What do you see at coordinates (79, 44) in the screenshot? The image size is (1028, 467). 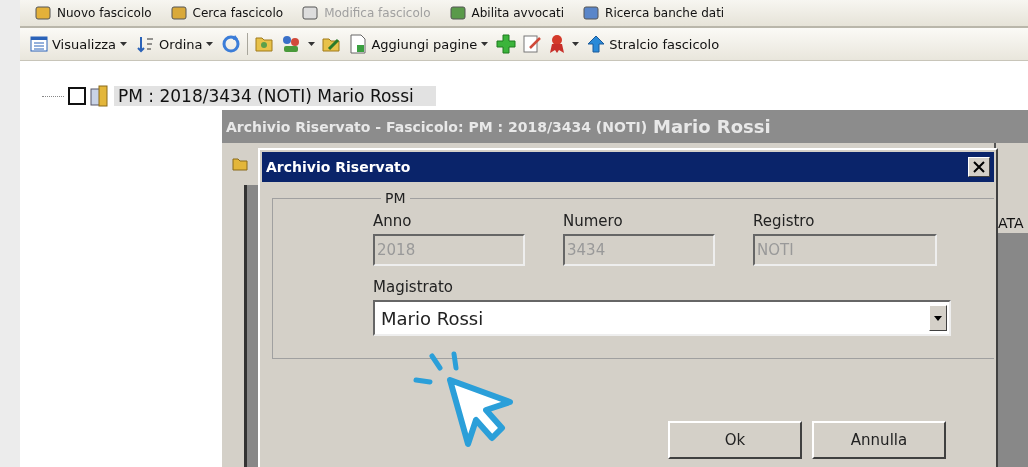 I see `toolbar-dropdown: Visualizza` at bounding box center [79, 44].